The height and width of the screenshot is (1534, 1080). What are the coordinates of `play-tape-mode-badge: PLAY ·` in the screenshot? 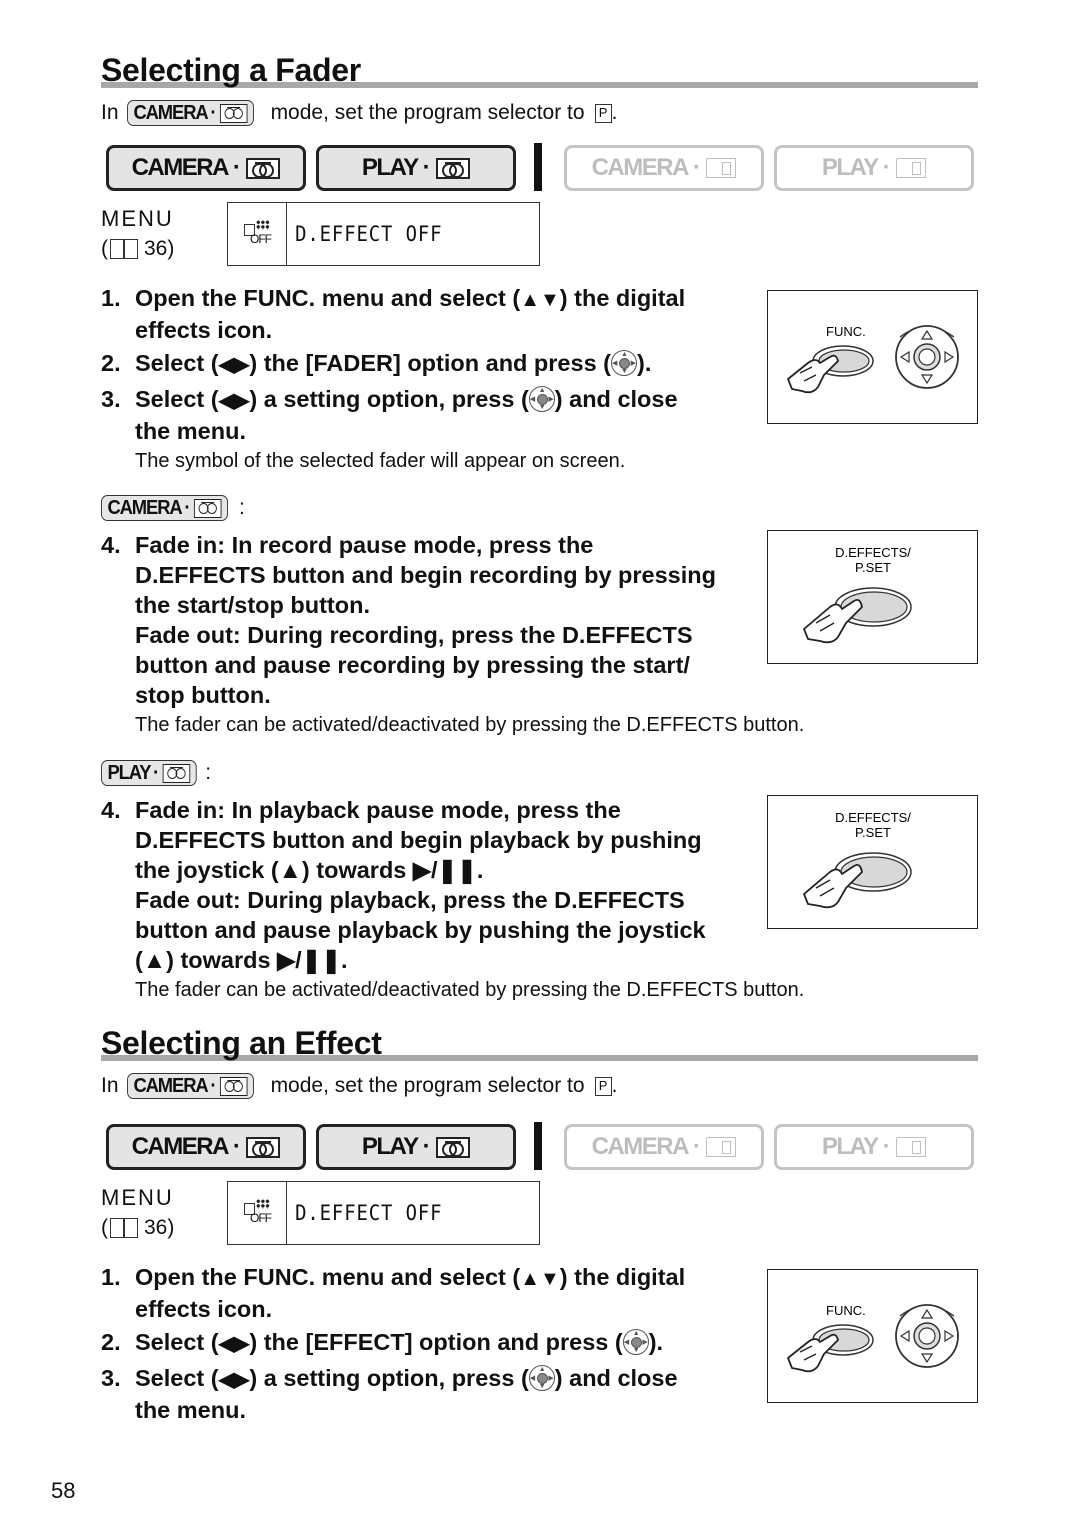 It's located at (149, 773).